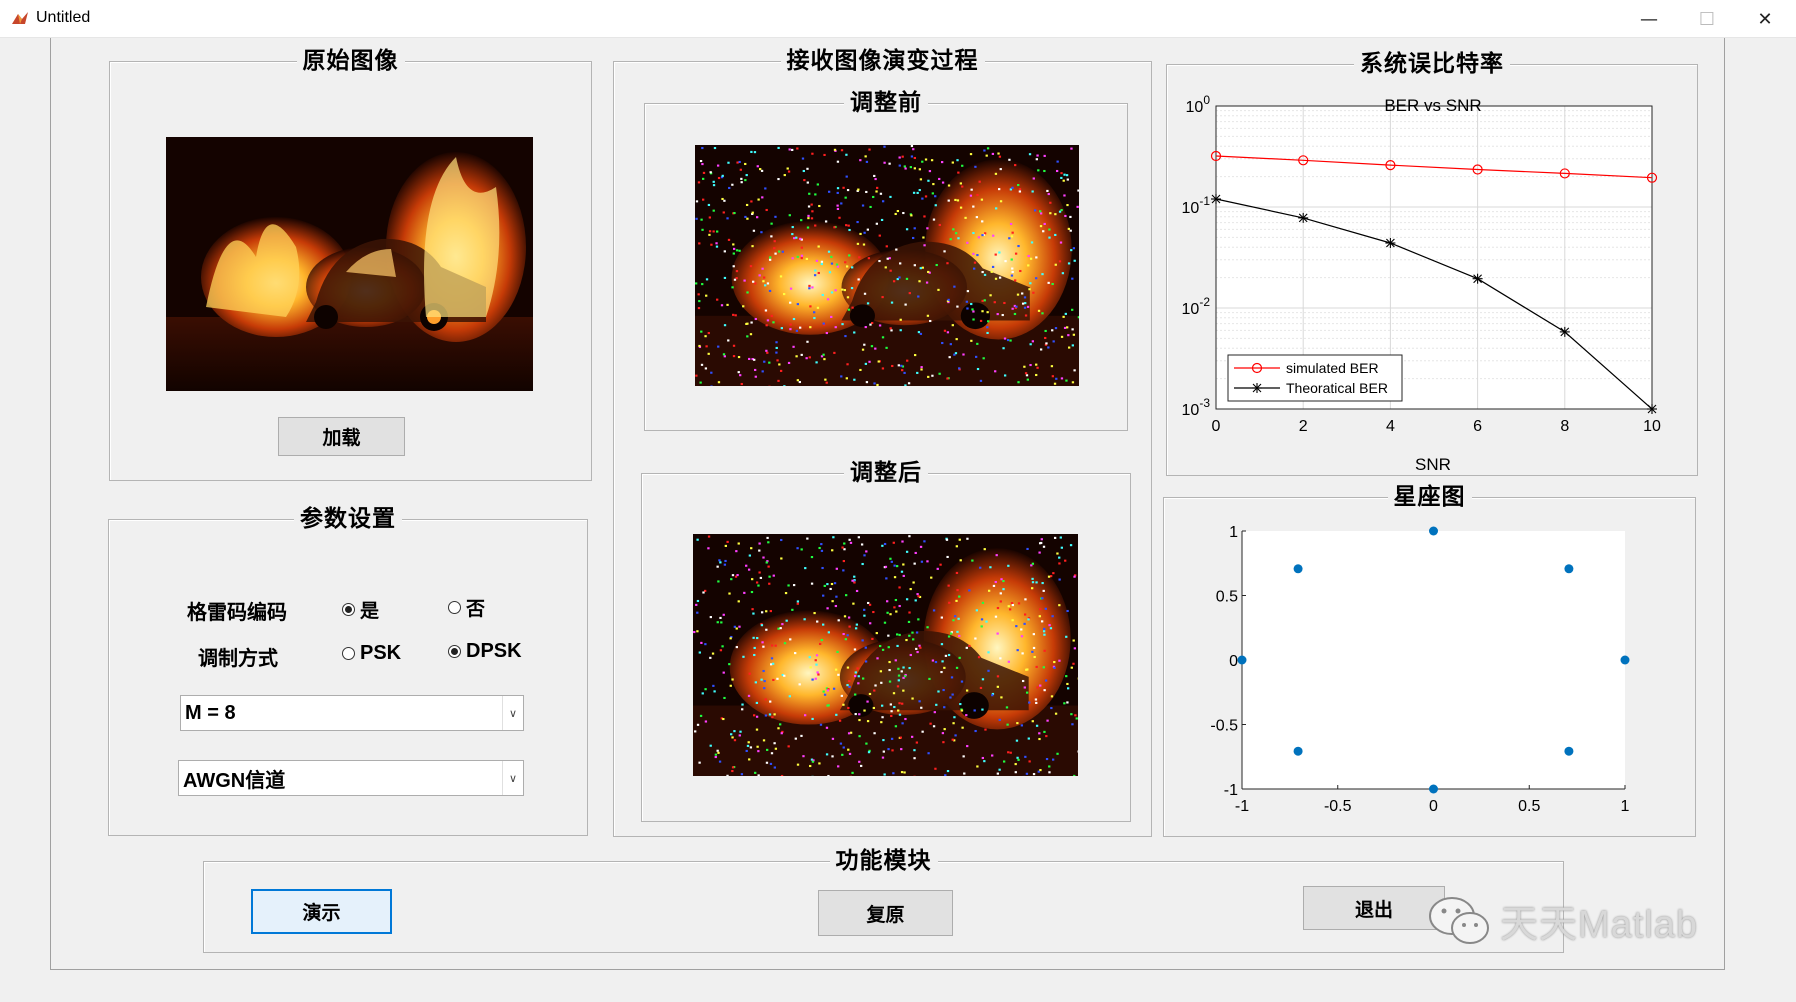 The image size is (1796, 1002). What do you see at coordinates (1649, 19) in the screenshot?
I see `minimize-button: —` at bounding box center [1649, 19].